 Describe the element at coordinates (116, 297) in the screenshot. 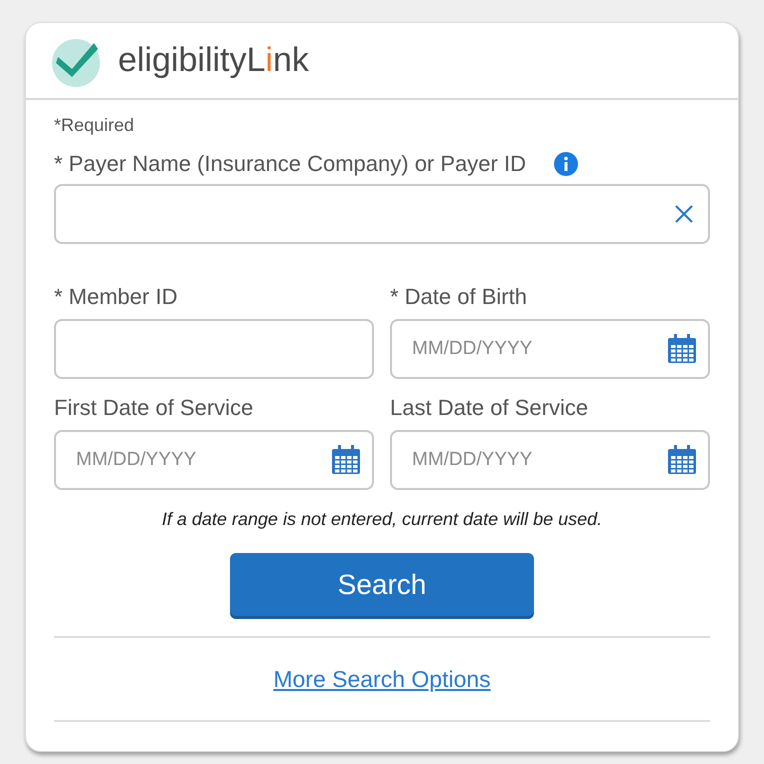

I see `field-label: * Member ID` at that location.